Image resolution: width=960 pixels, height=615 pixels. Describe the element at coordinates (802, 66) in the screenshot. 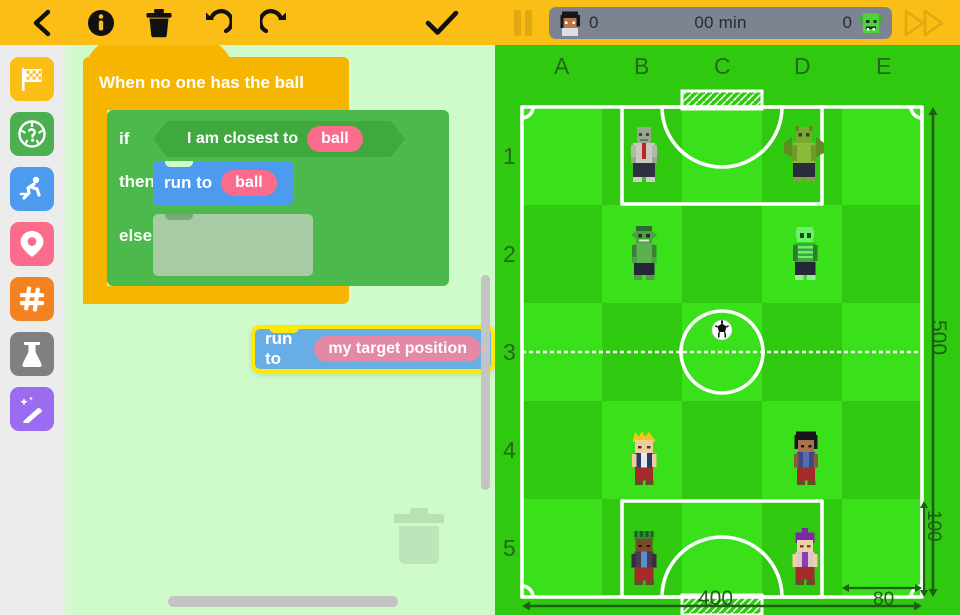

I see `field-column-label-d: D` at that location.